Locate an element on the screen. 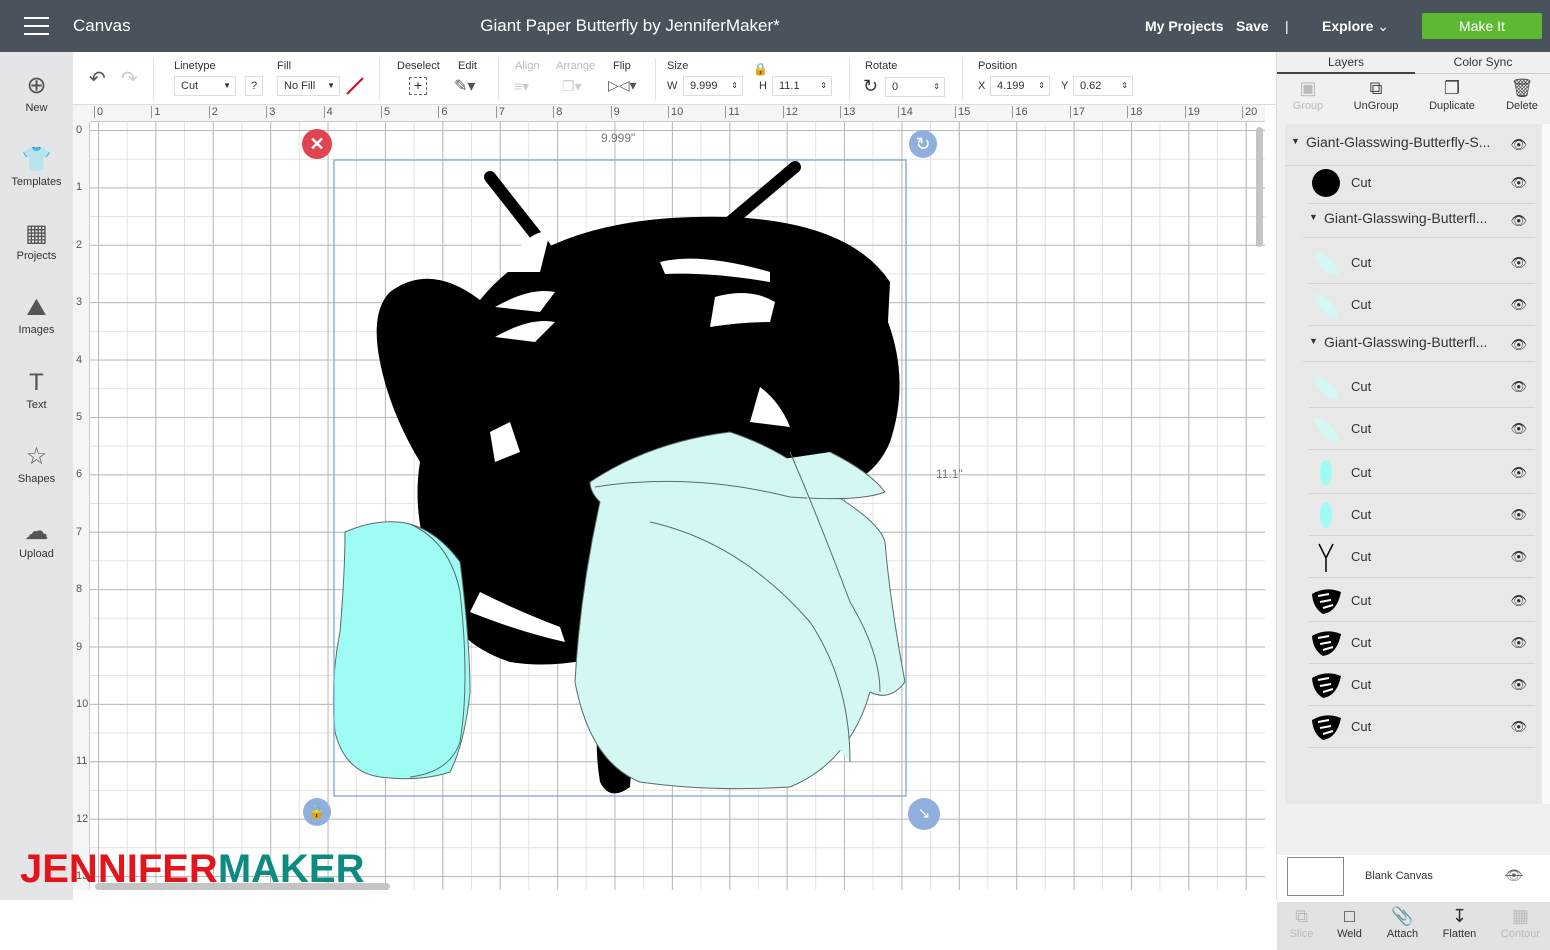 Image resolution: width=1550 pixels, height=950 pixels. undo-icon: ↶ is located at coordinates (97, 78).